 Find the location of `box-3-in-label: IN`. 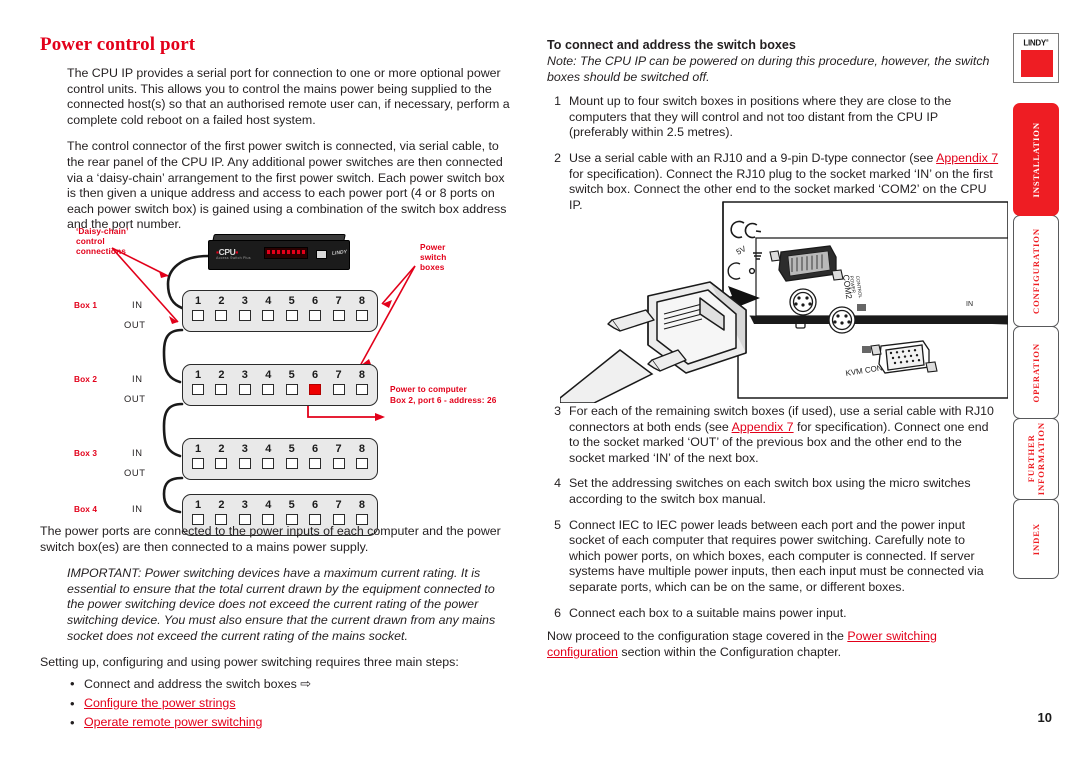

box-3-in-label: IN is located at coordinates (137, 452).